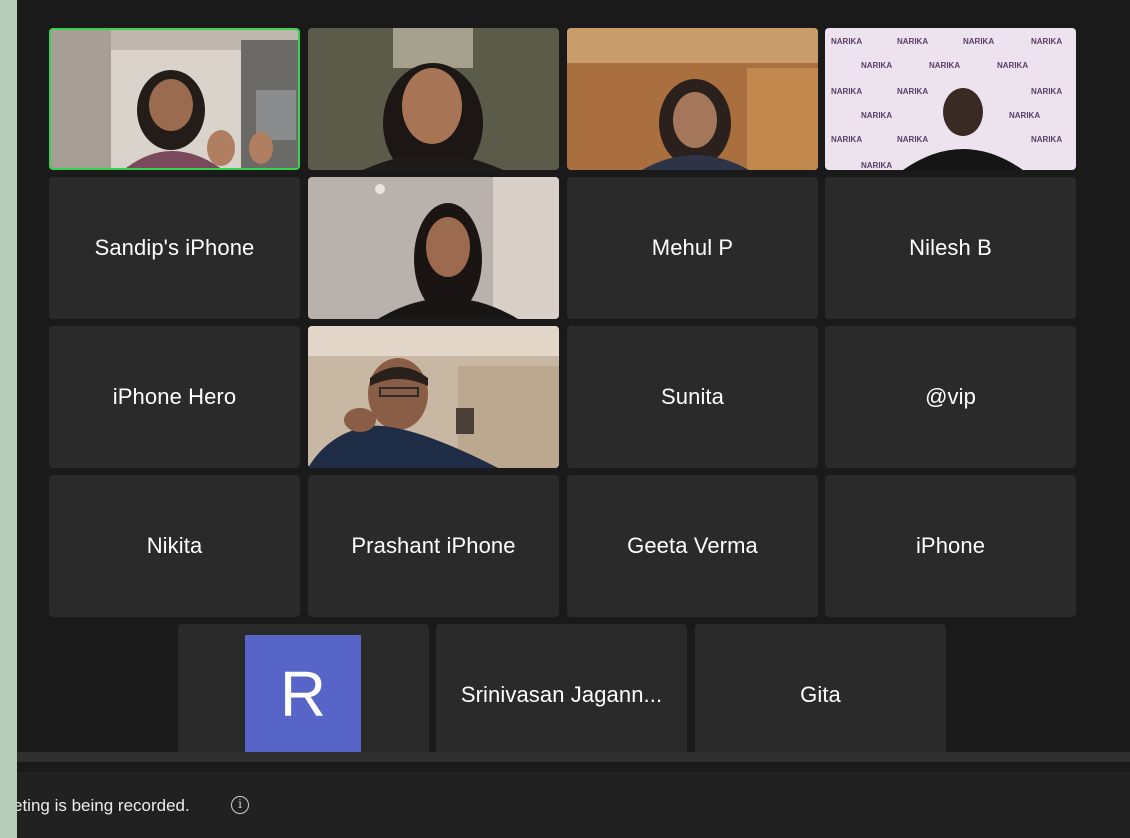 This screenshot has height=838, width=1130. I want to click on participant-tile: Geeta Verma, so click(692, 546).